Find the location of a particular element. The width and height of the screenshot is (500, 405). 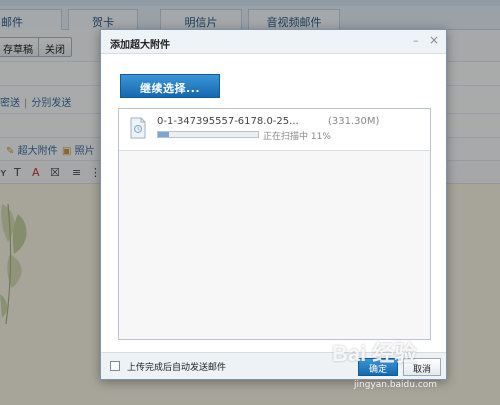

scan-status: 正在扫描中 11% is located at coordinates (297, 137).